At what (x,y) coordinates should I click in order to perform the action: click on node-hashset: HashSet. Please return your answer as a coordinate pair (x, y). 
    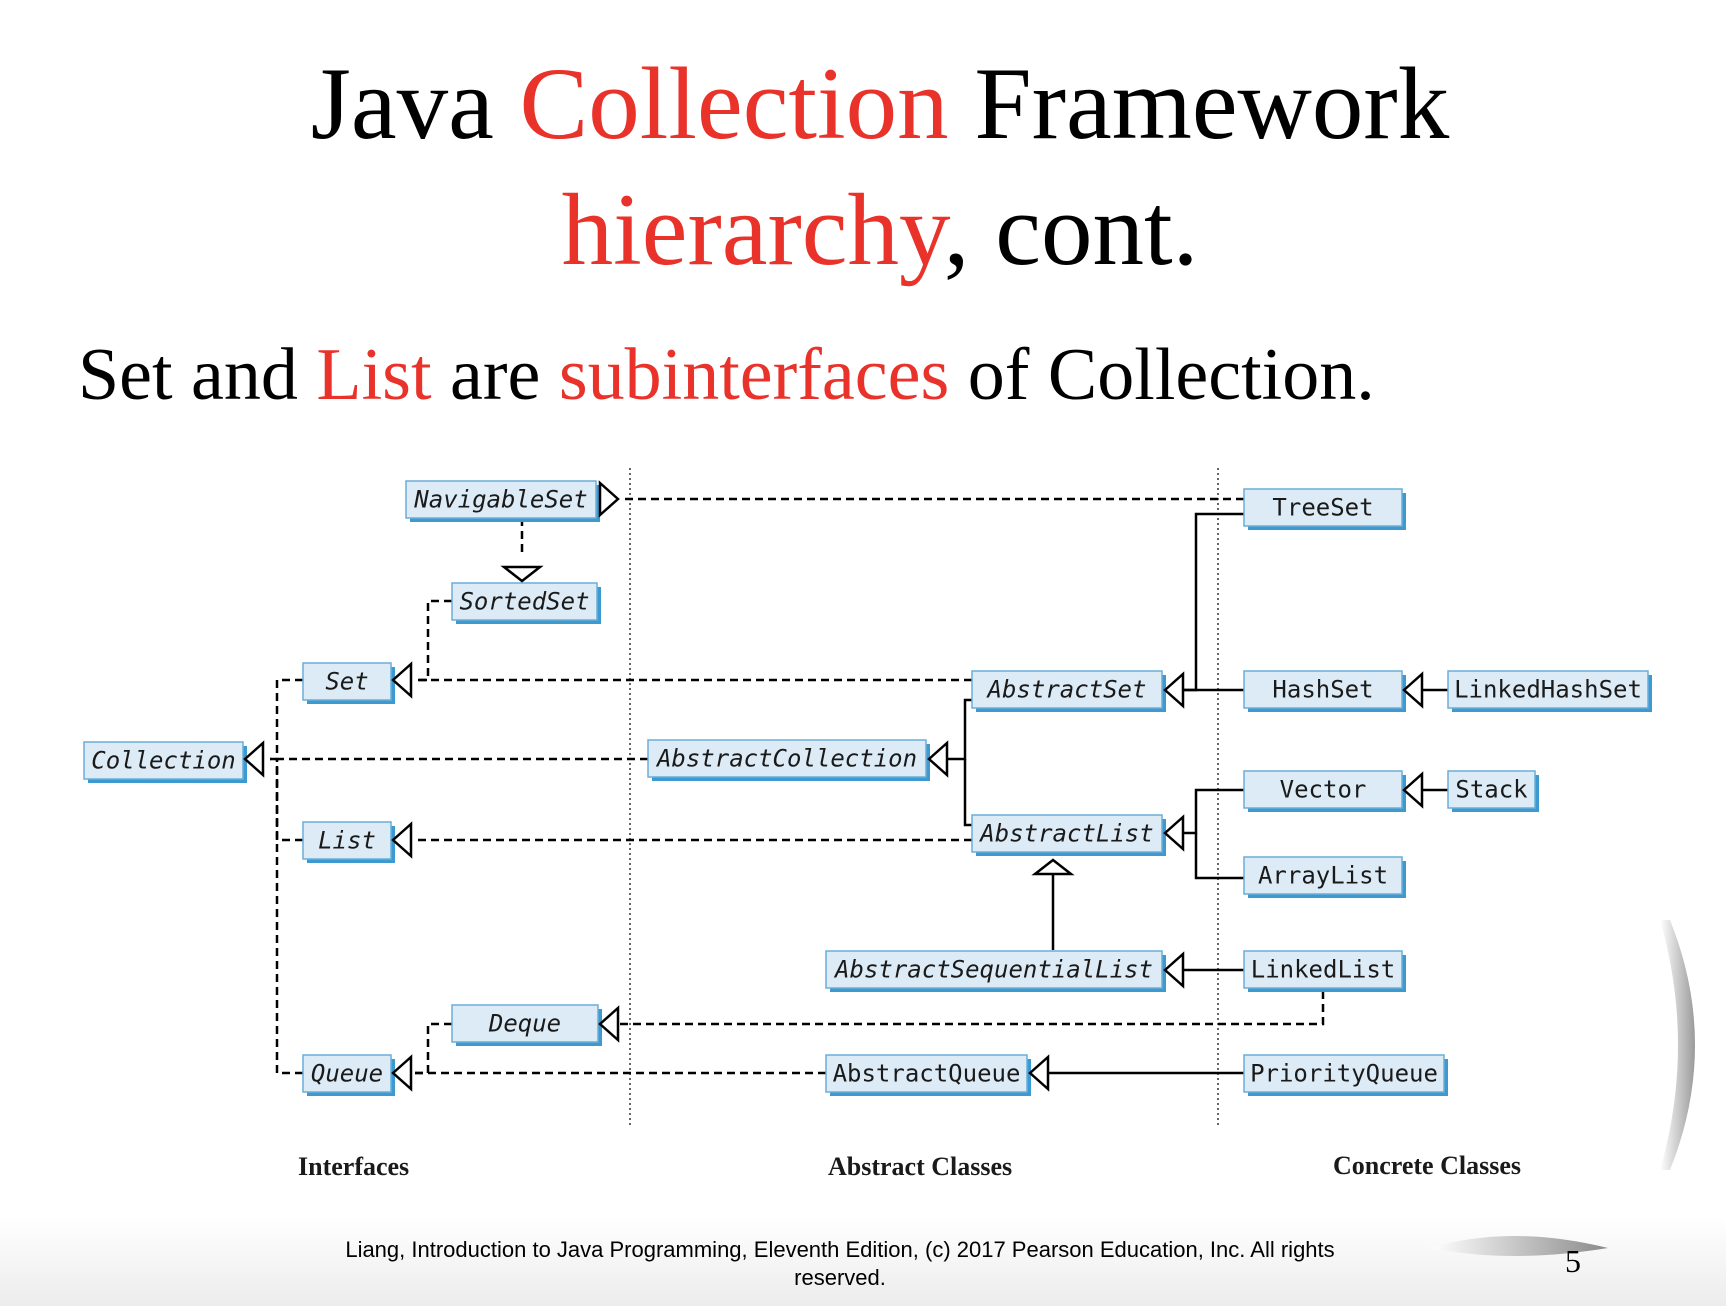
    Looking at the image, I should click on (1324, 691).